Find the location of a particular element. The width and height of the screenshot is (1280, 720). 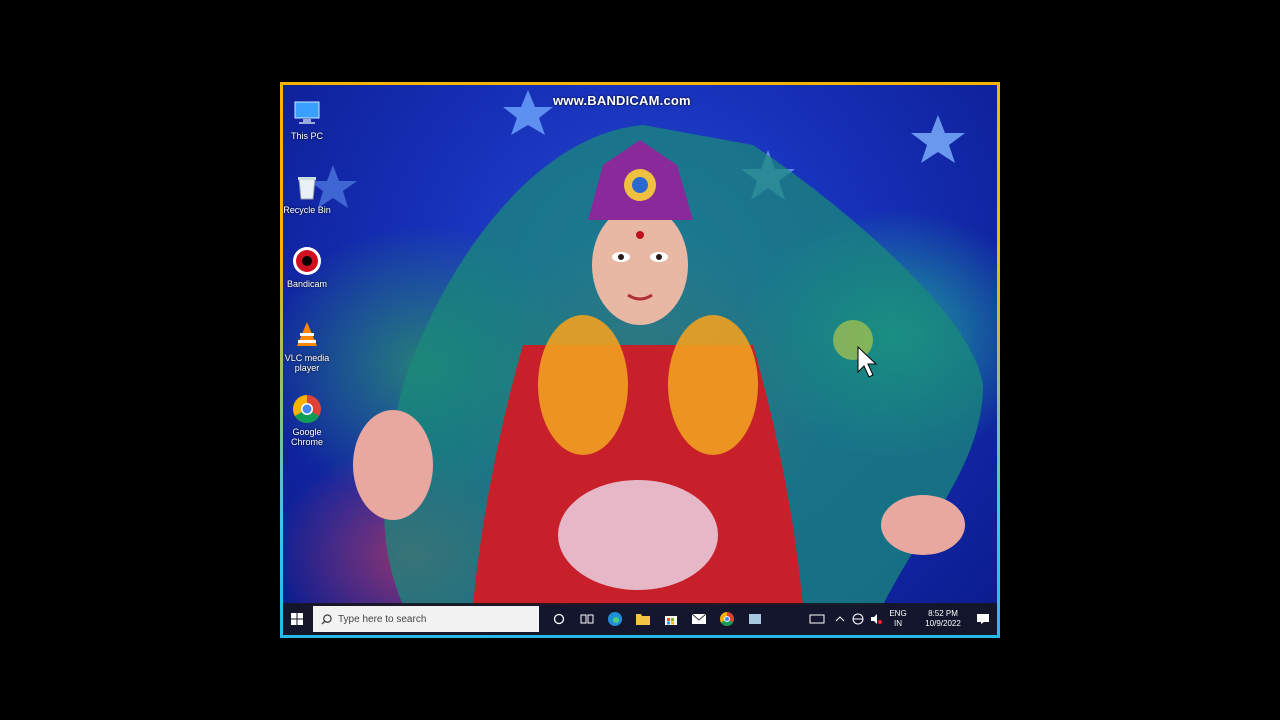

taskbar-app is located at coordinates (755, 619).